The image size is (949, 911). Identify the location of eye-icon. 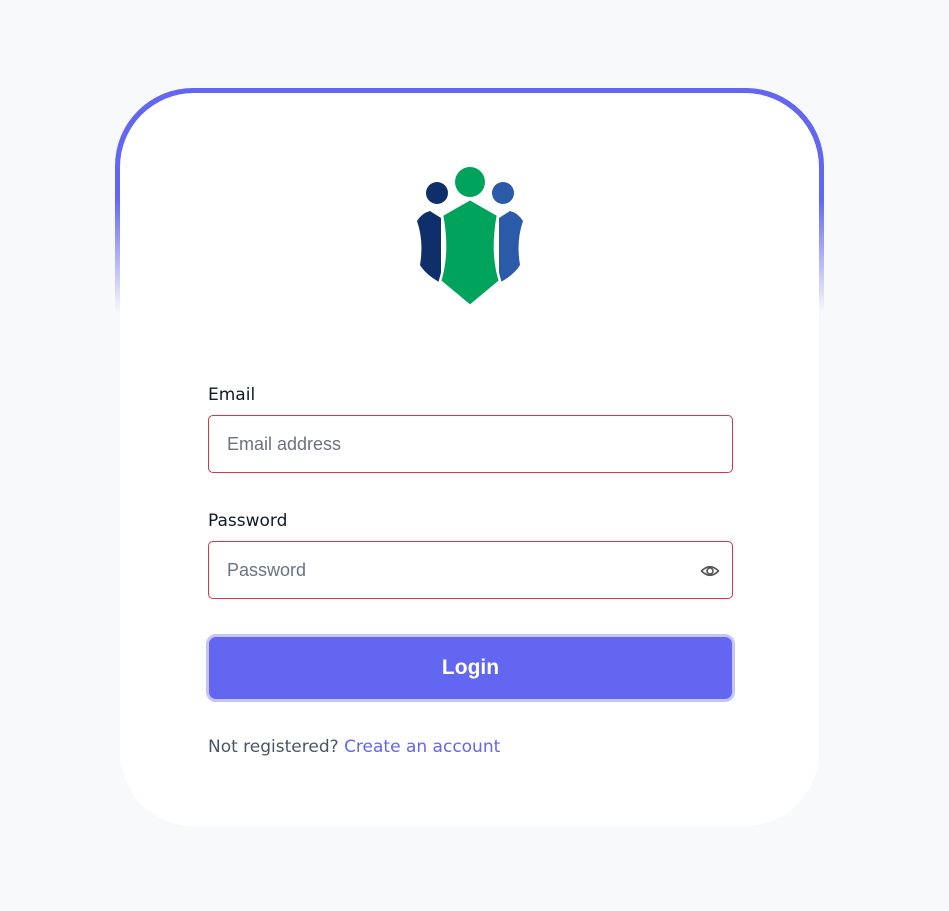
(710, 571).